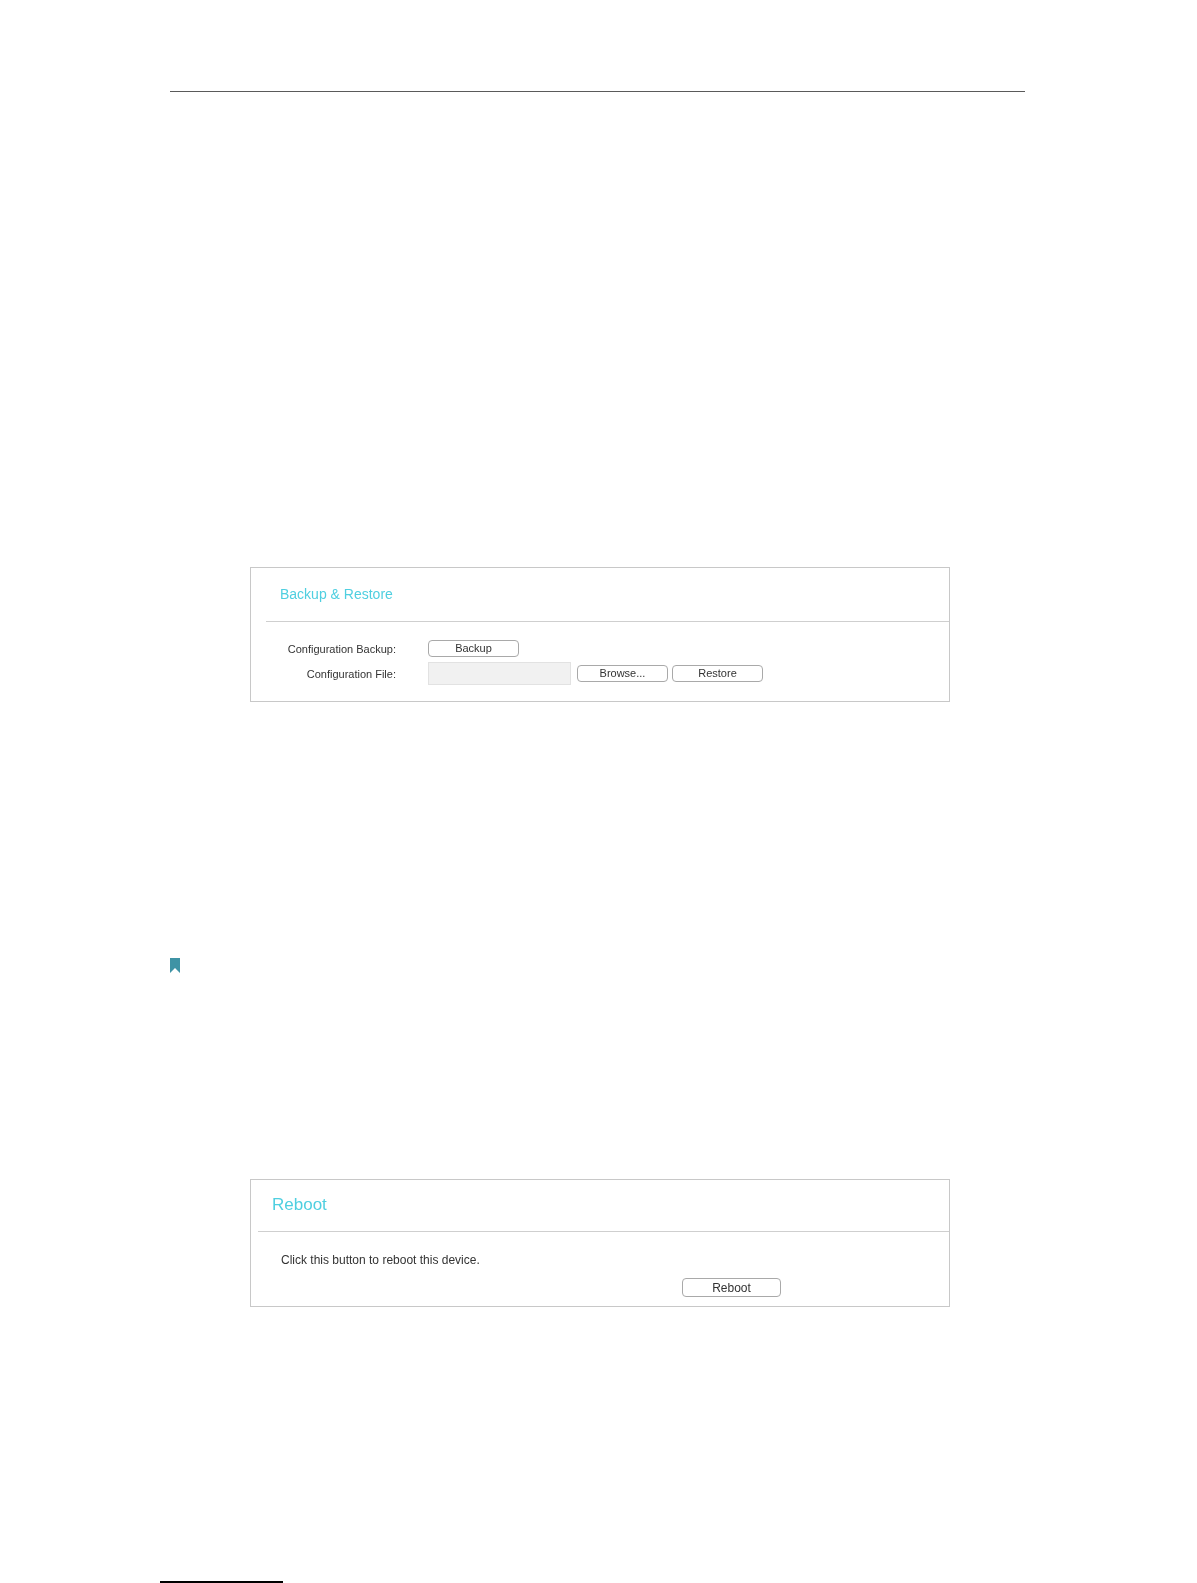  What do you see at coordinates (380, 1260) in the screenshot?
I see `description-text: Click this button to reboot this device.` at bounding box center [380, 1260].